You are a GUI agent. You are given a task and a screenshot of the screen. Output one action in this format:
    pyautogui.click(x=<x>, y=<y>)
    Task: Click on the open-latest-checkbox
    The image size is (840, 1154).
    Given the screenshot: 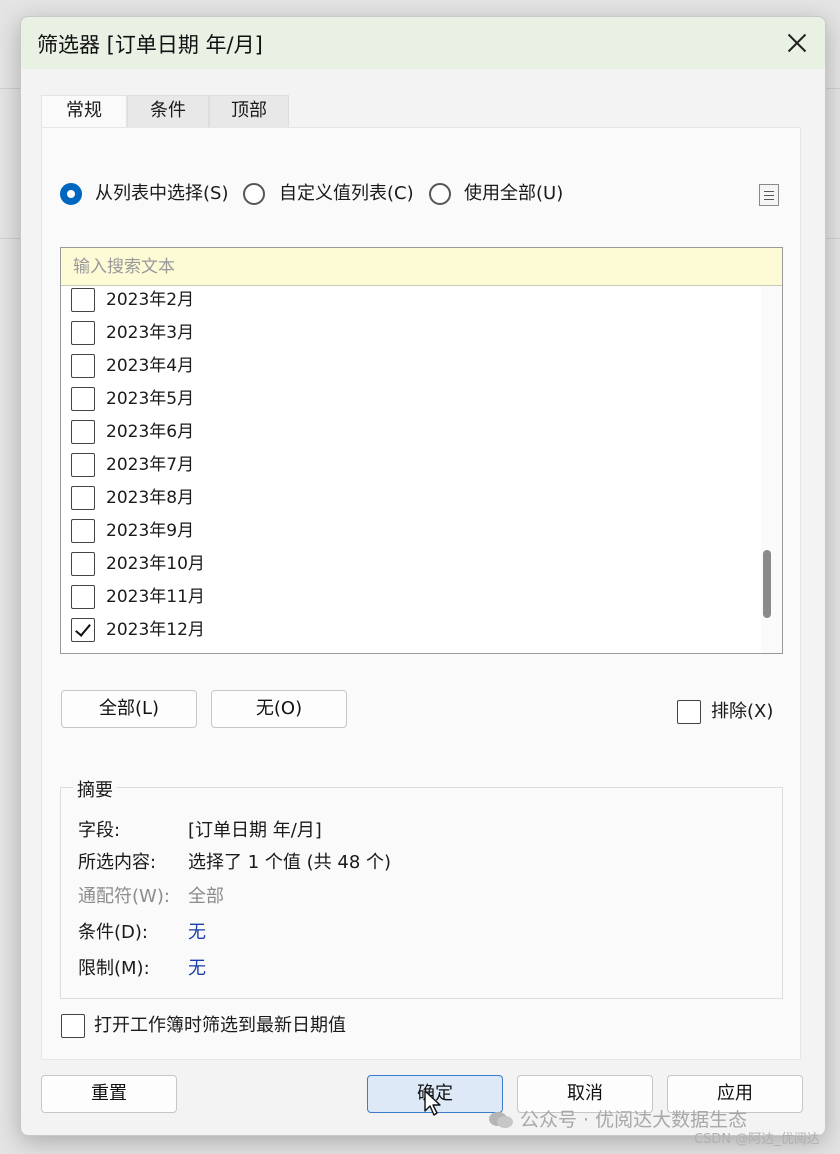 What is the action you would take?
    pyautogui.click(x=73, y=1026)
    